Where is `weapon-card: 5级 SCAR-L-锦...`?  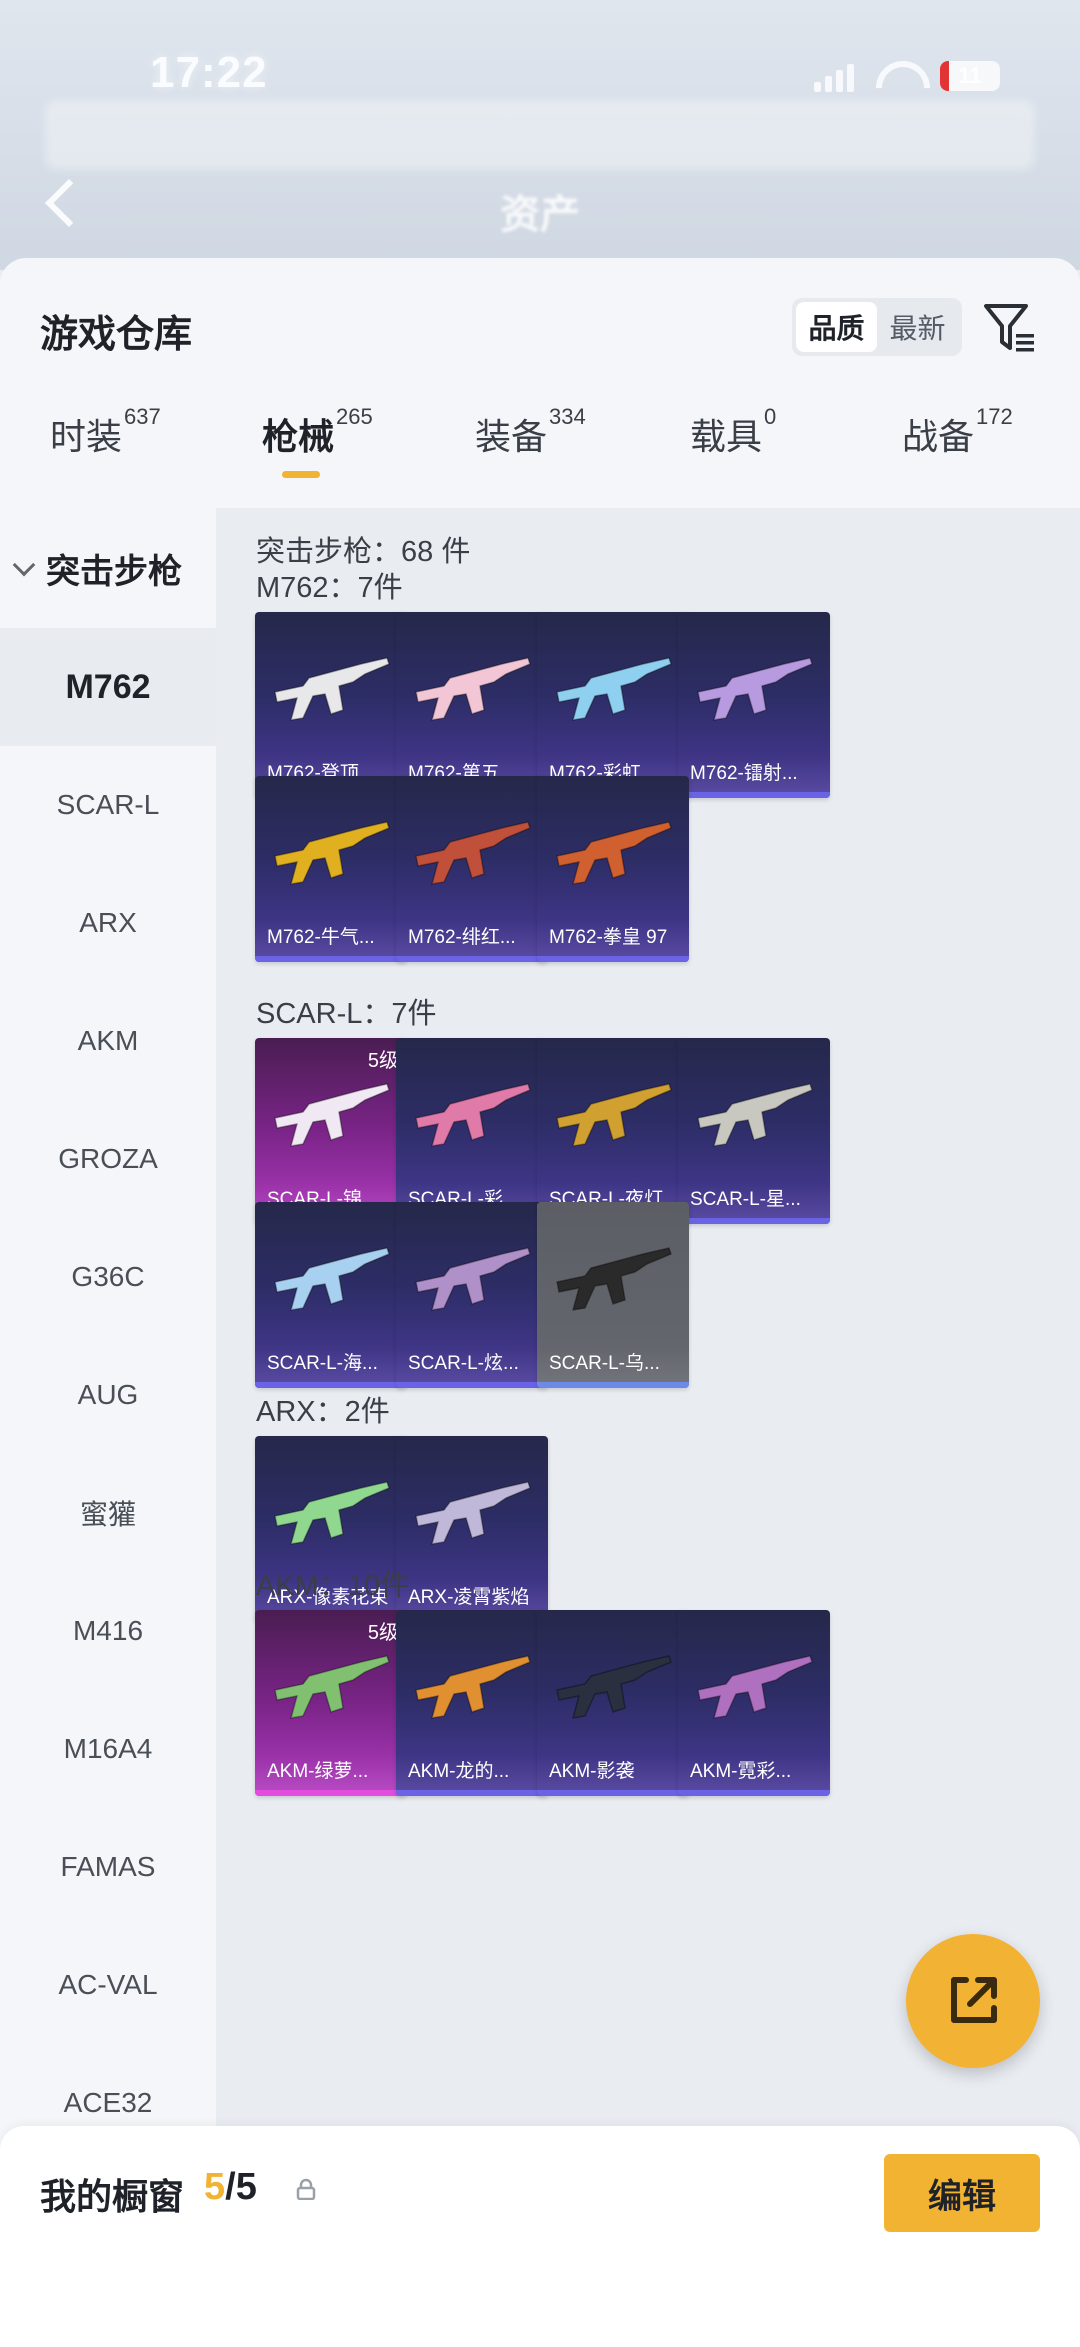
weapon-card: 5级 SCAR-L-锦... is located at coordinates (331, 1131).